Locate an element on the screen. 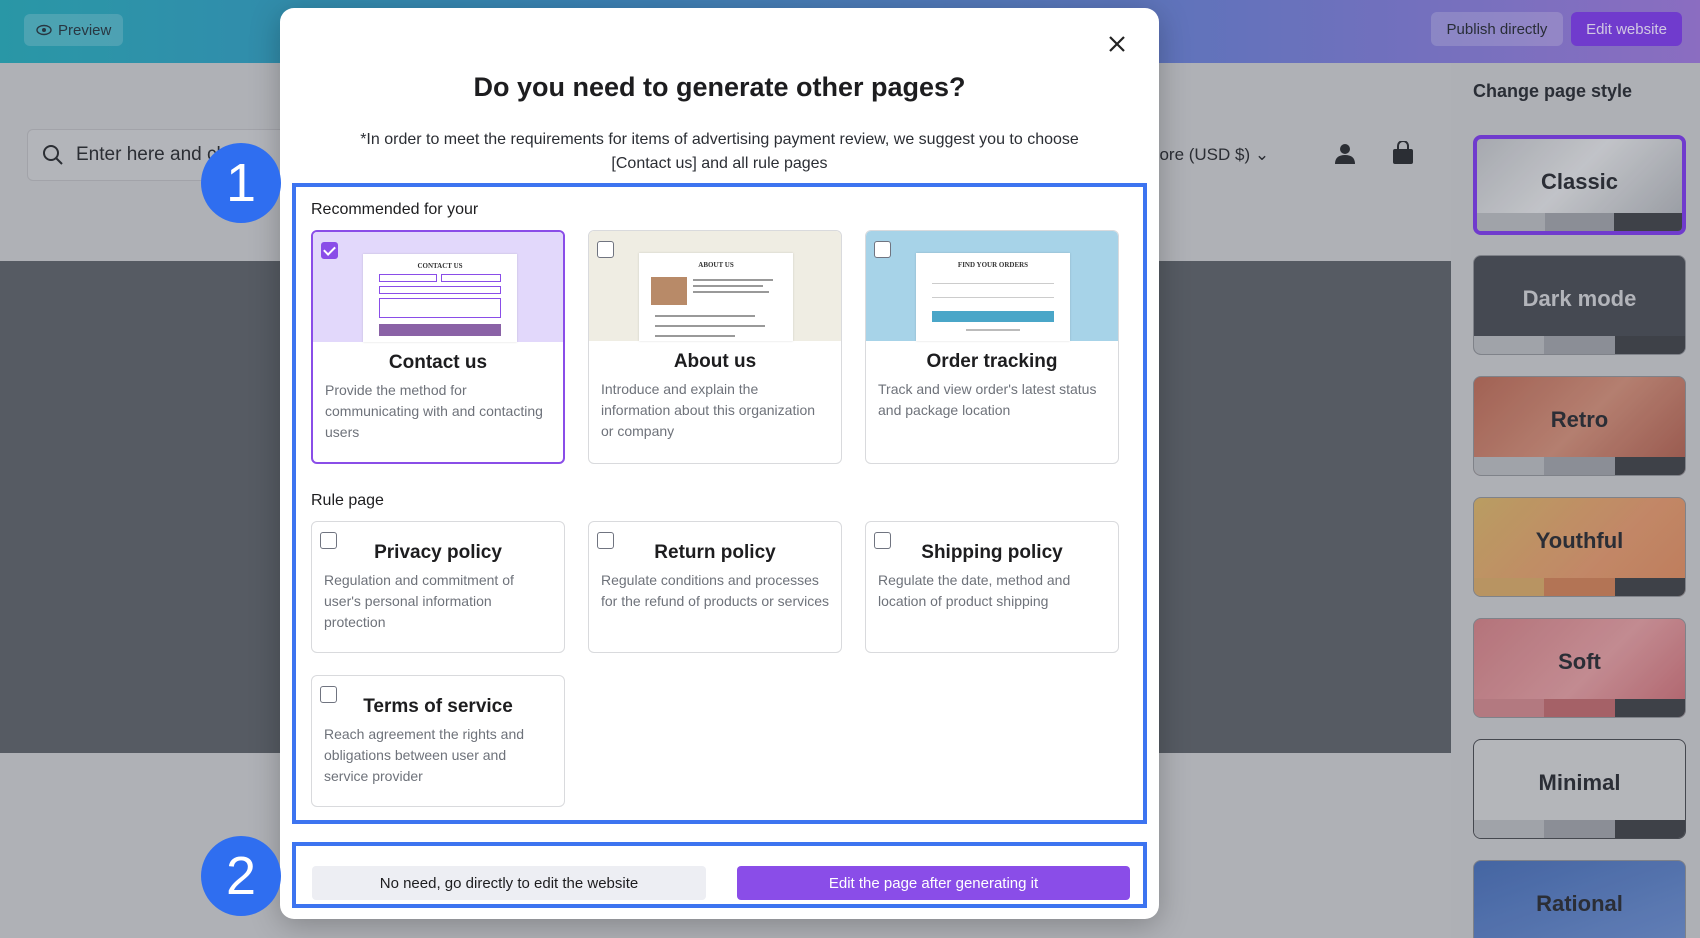 This screenshot has height=938, width=1700. order-tracking-checkbox is located at coordinates (882, 249).